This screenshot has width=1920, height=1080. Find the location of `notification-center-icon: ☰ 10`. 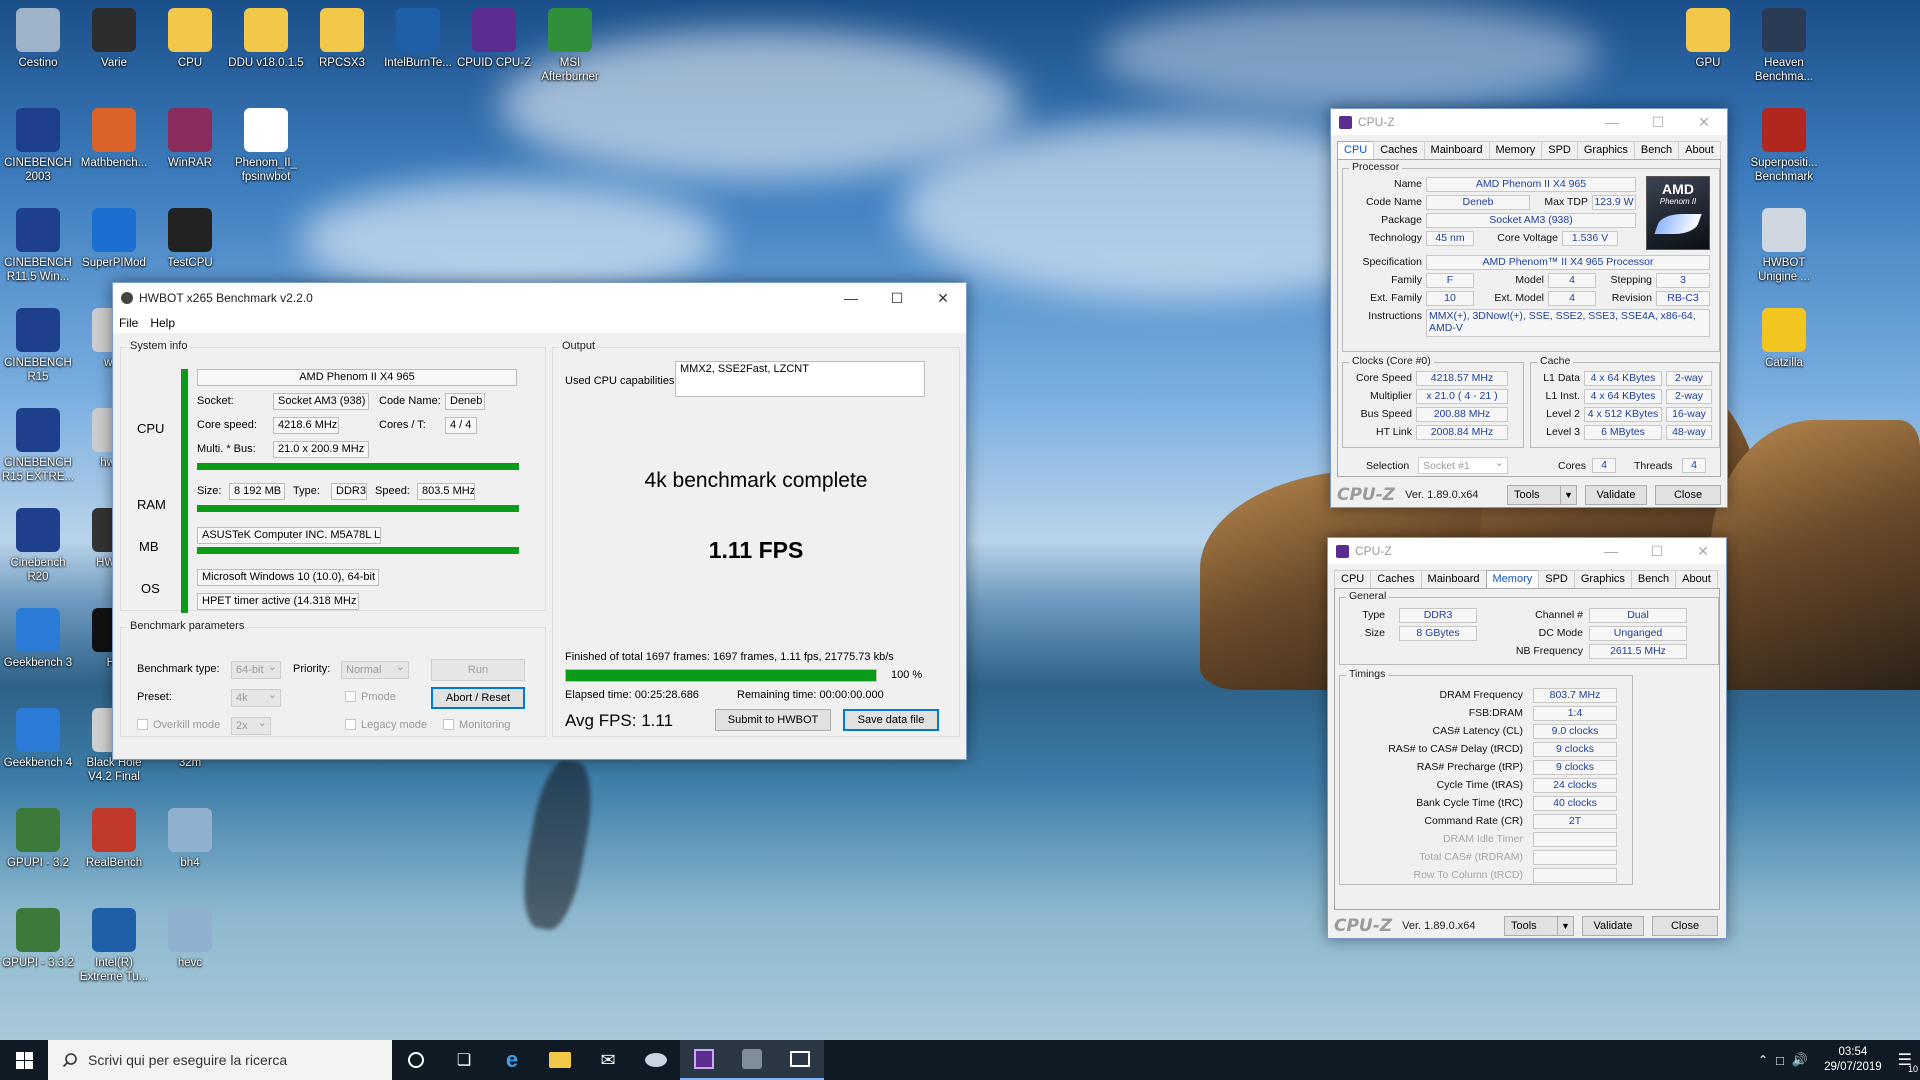

notification-center-icon: ☰ 10 is located at coordinates (1908, 1062).